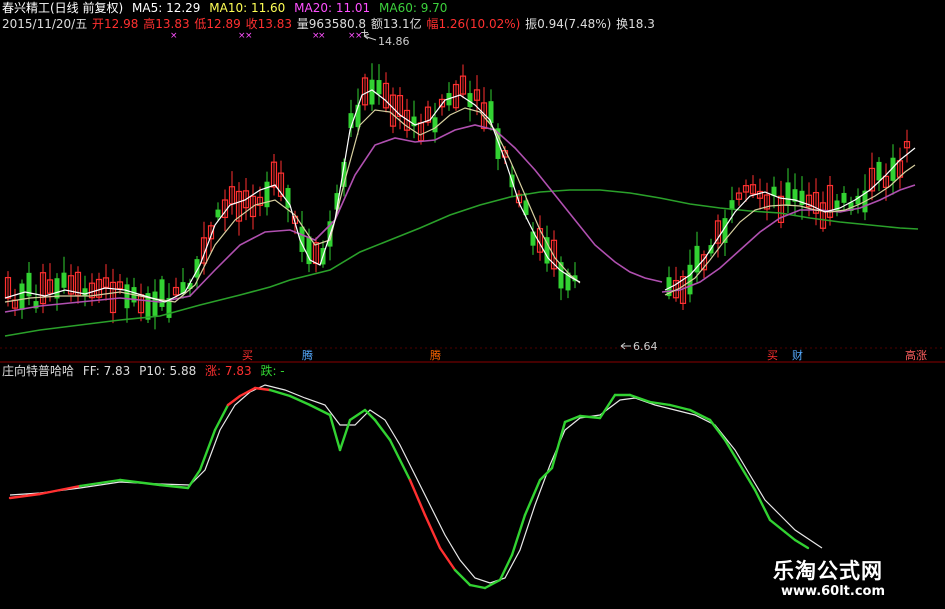 This screenshot has width=945, height=609. What do you see at coordinates (394, 41) in the screenshot?
I see `high-price-label: 14.86` at bounding box center [394, 41].